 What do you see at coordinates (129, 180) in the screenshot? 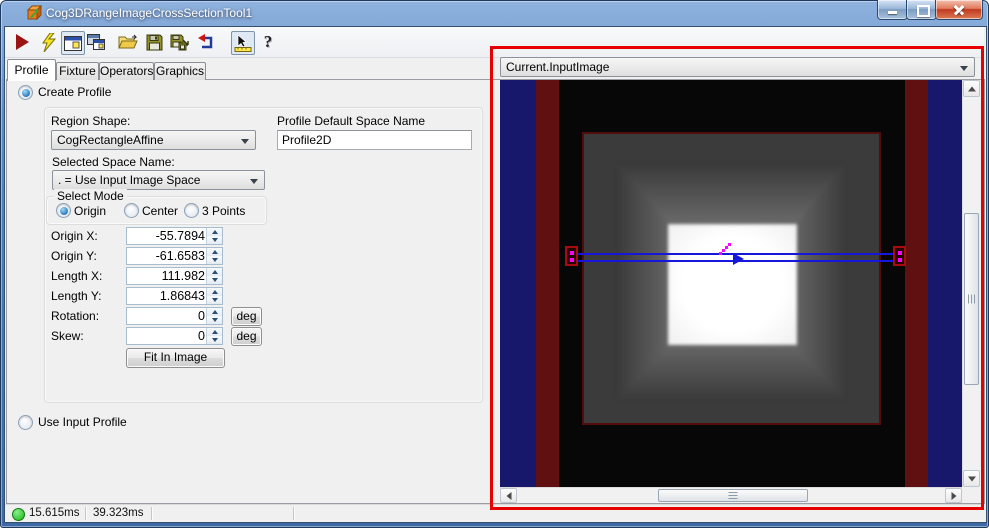
I see `selected-space-value: . = Use Input Image Space` at bounding box center [129, 180].